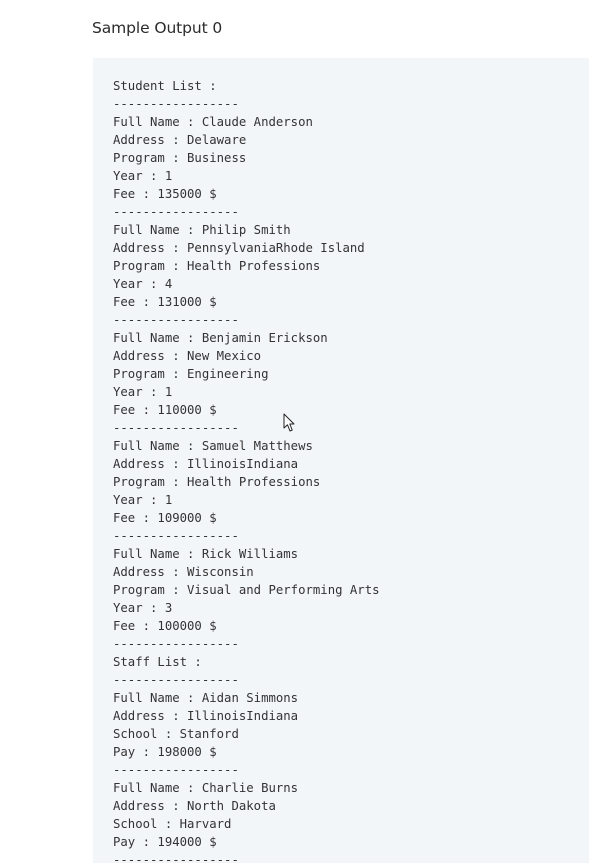 The height and width of the screenshot is (863, 589). I want to click on output-line: Program : Business, so click(180, 158).